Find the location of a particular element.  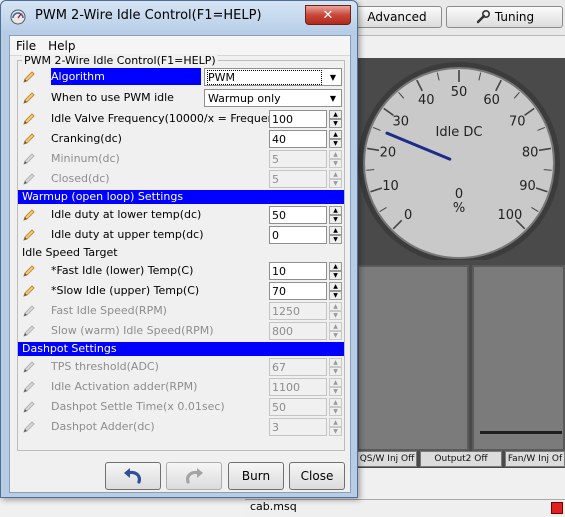

window-close-button: ✕ is located at coordinates (328, 15).